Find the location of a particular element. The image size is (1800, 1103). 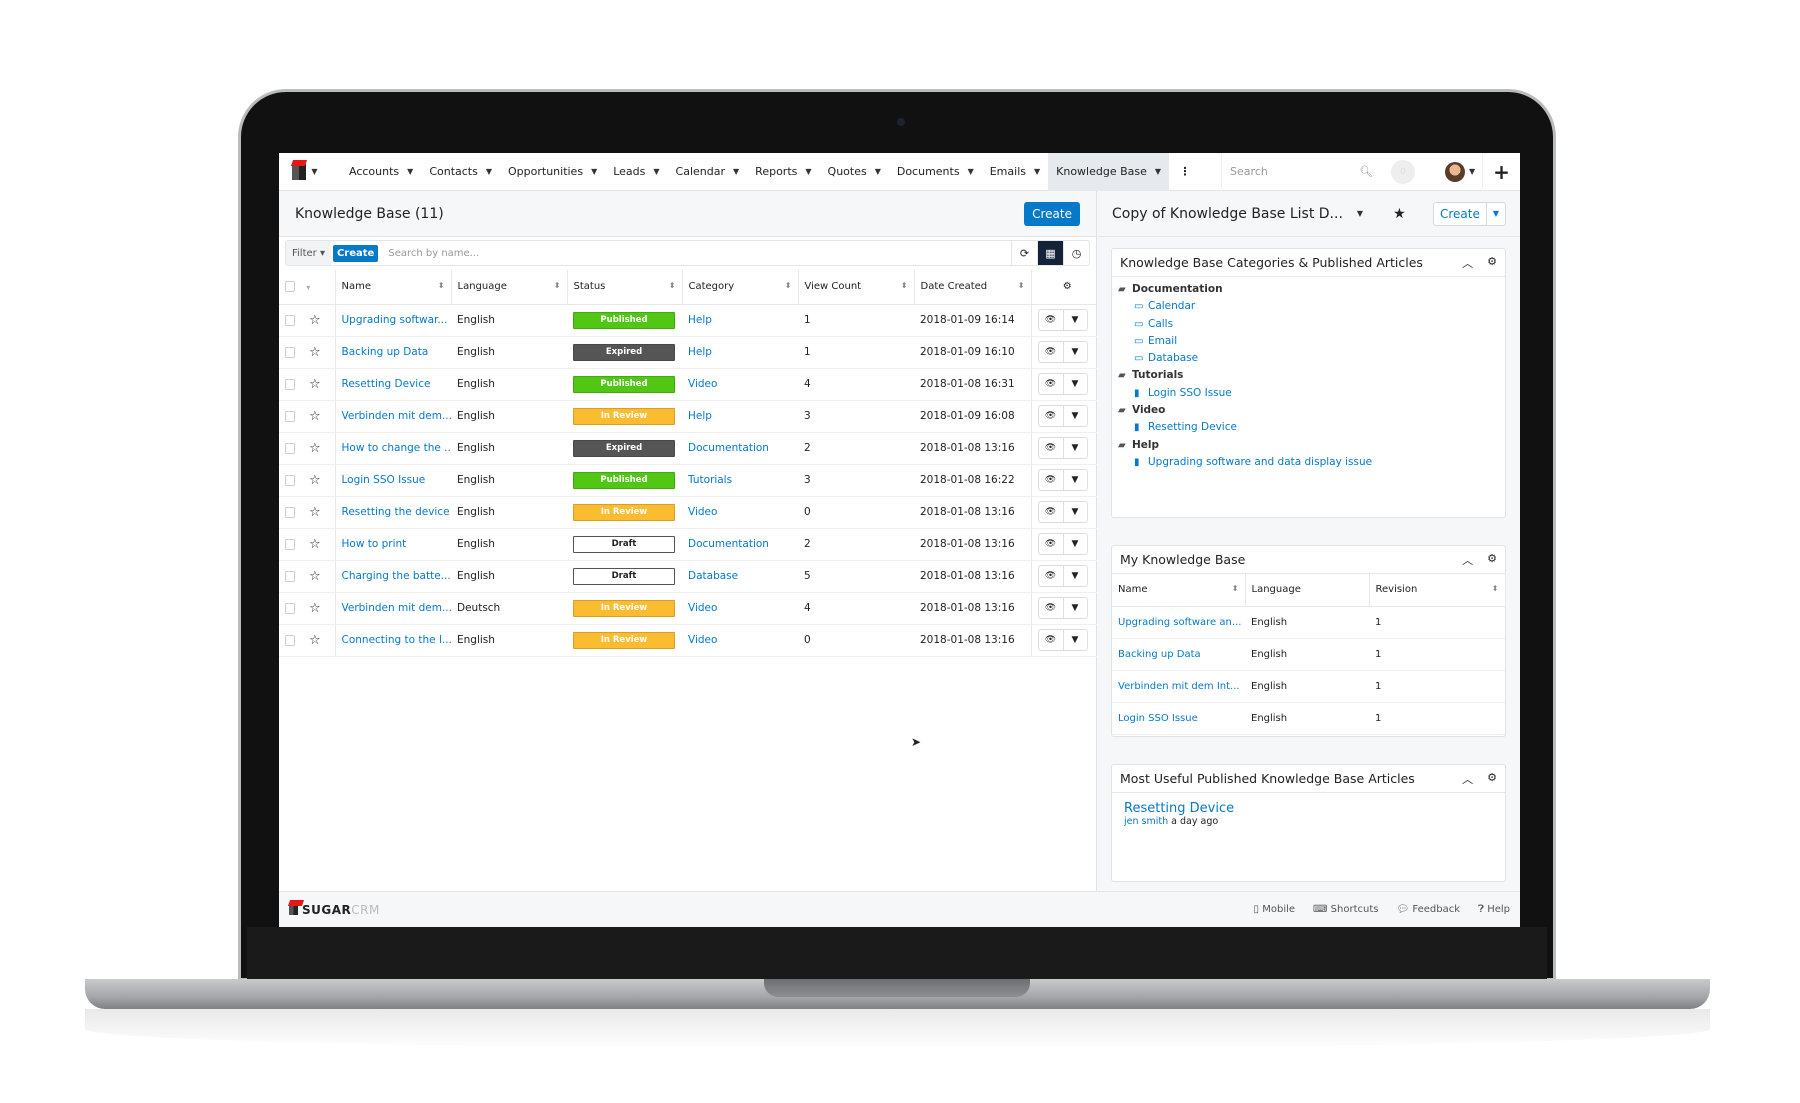

category-link: Documentation is located at coordinates (728, 448).